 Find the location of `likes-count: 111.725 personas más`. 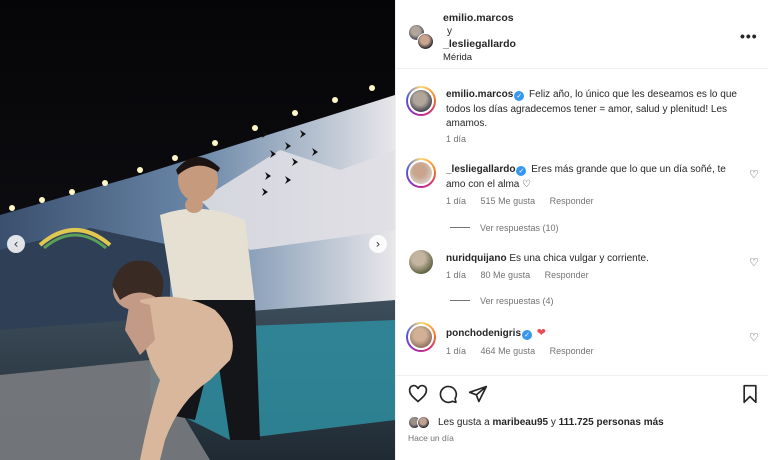

likes-count: 111.725 personas más is located at coordinates (611, 422).